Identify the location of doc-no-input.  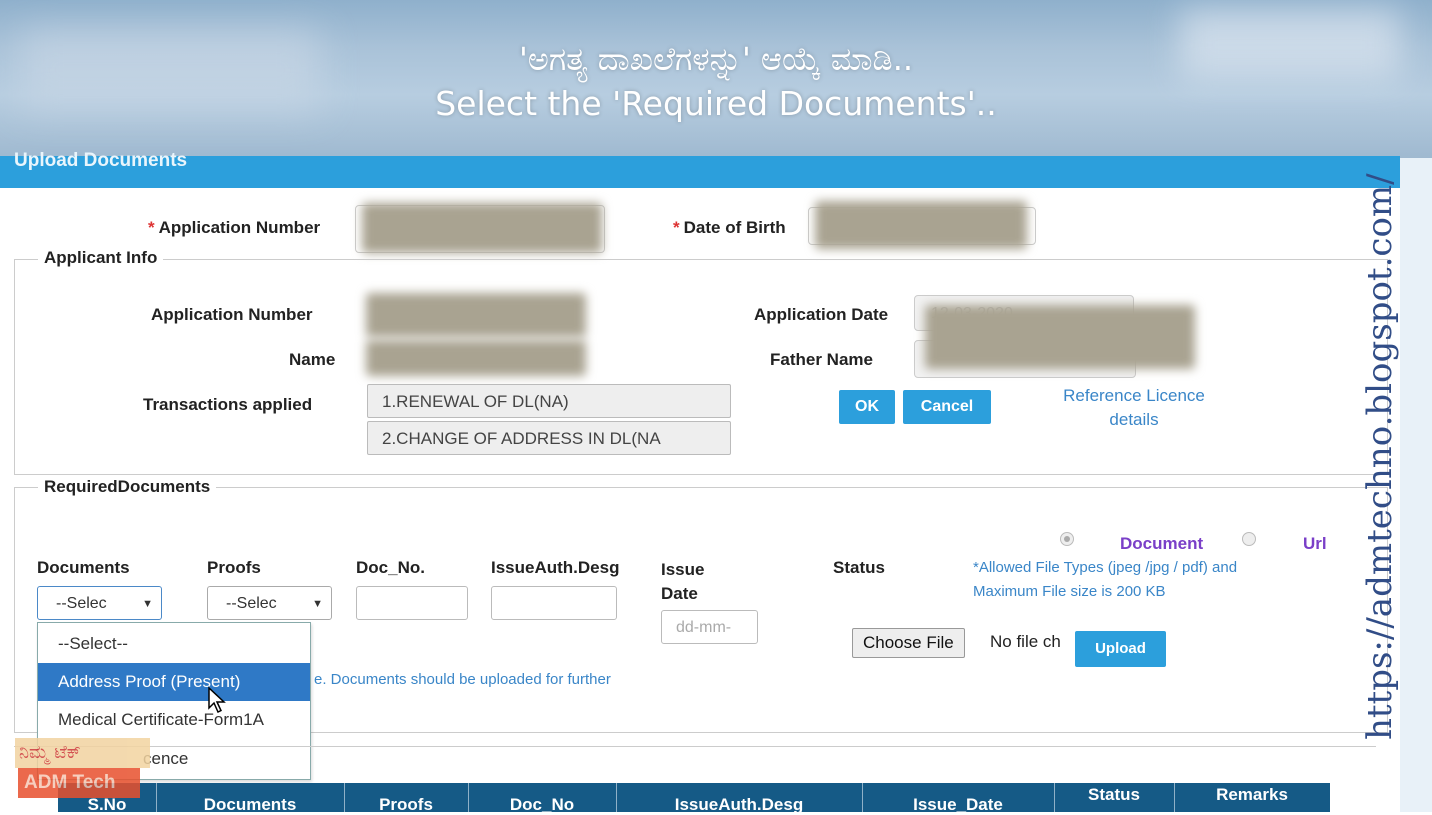
(412, 603).